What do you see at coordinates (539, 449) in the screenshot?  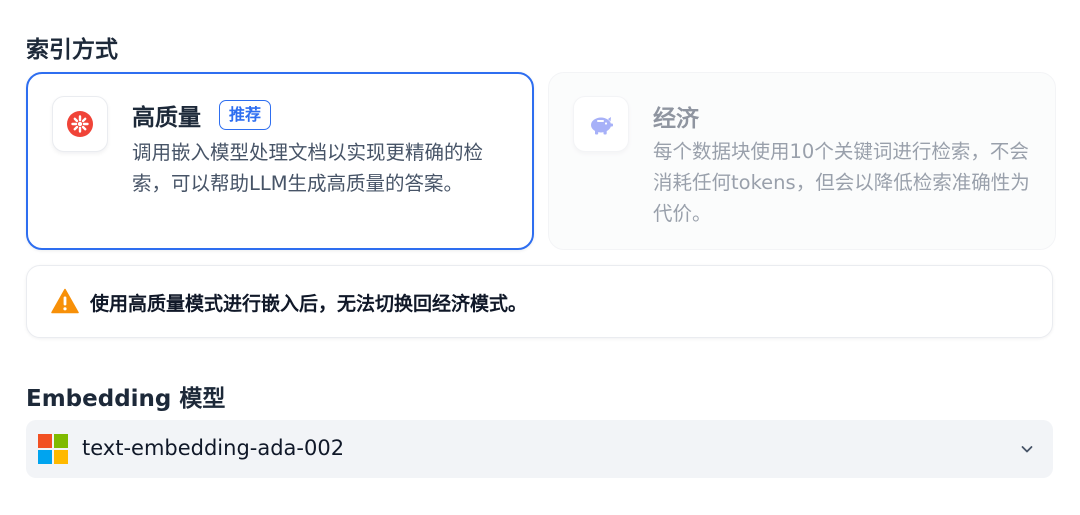 I see `embedding-model-select: text-embedding-ada-002` at bounding box center [539, 449].